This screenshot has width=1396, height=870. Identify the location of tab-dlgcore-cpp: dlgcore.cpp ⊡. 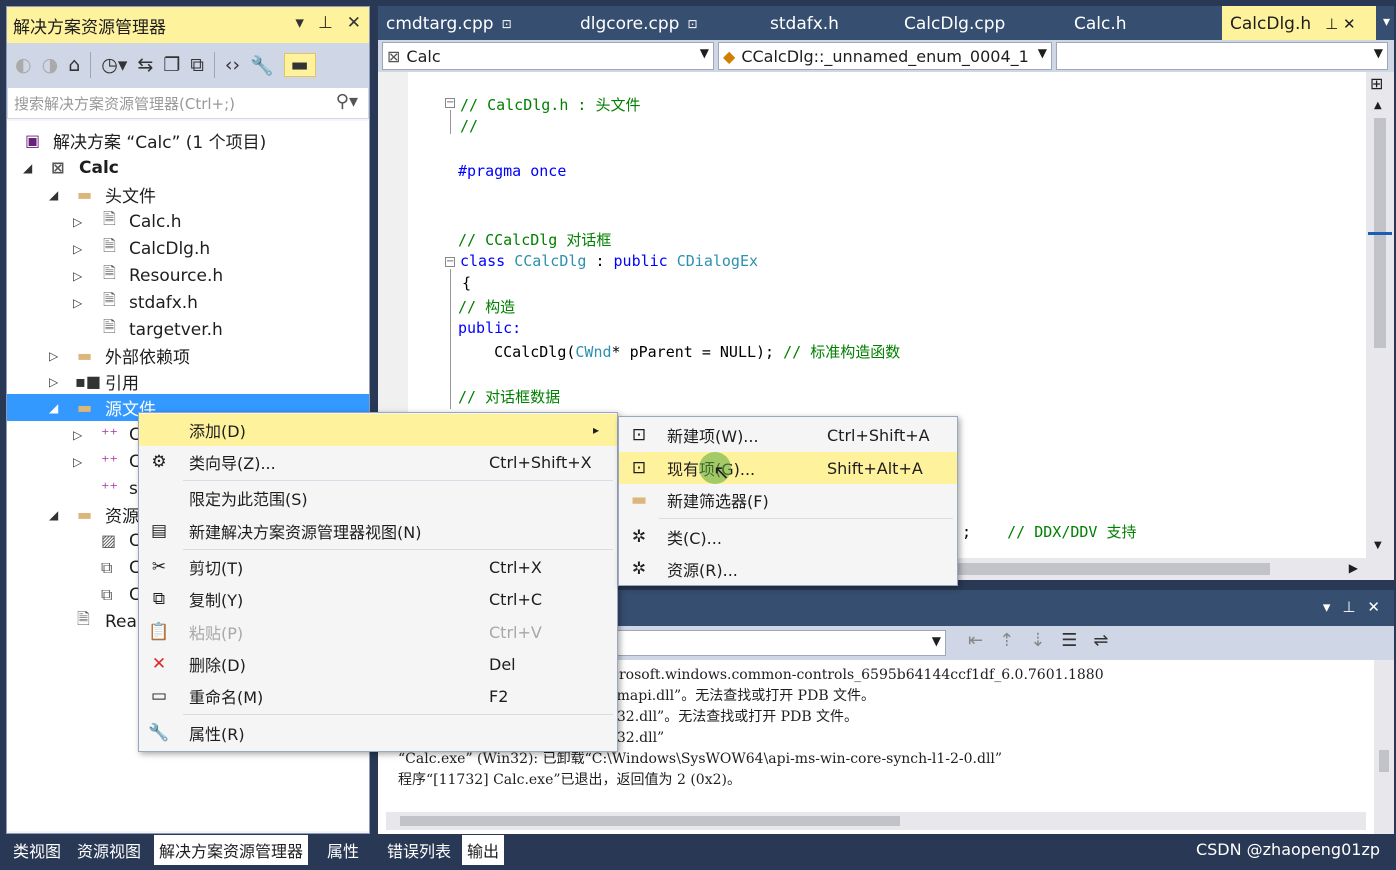
(639, 24).